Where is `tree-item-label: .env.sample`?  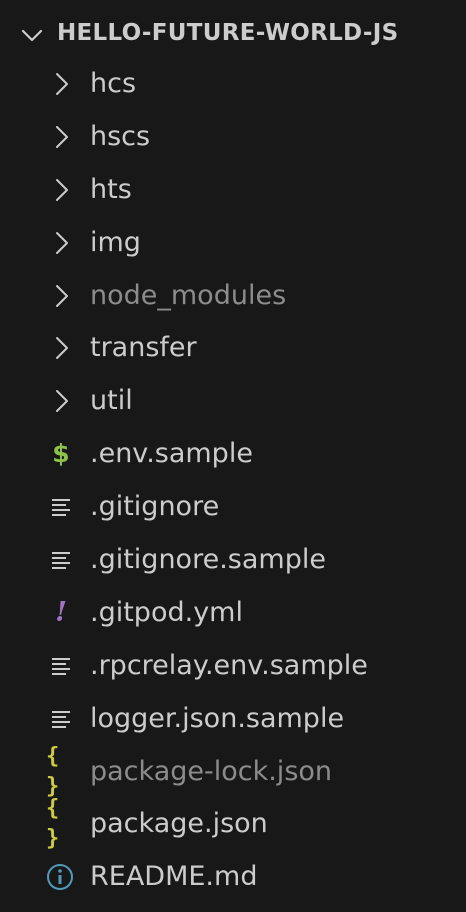 tree-item-label: .env.sample is located at coordinates (171, 454).